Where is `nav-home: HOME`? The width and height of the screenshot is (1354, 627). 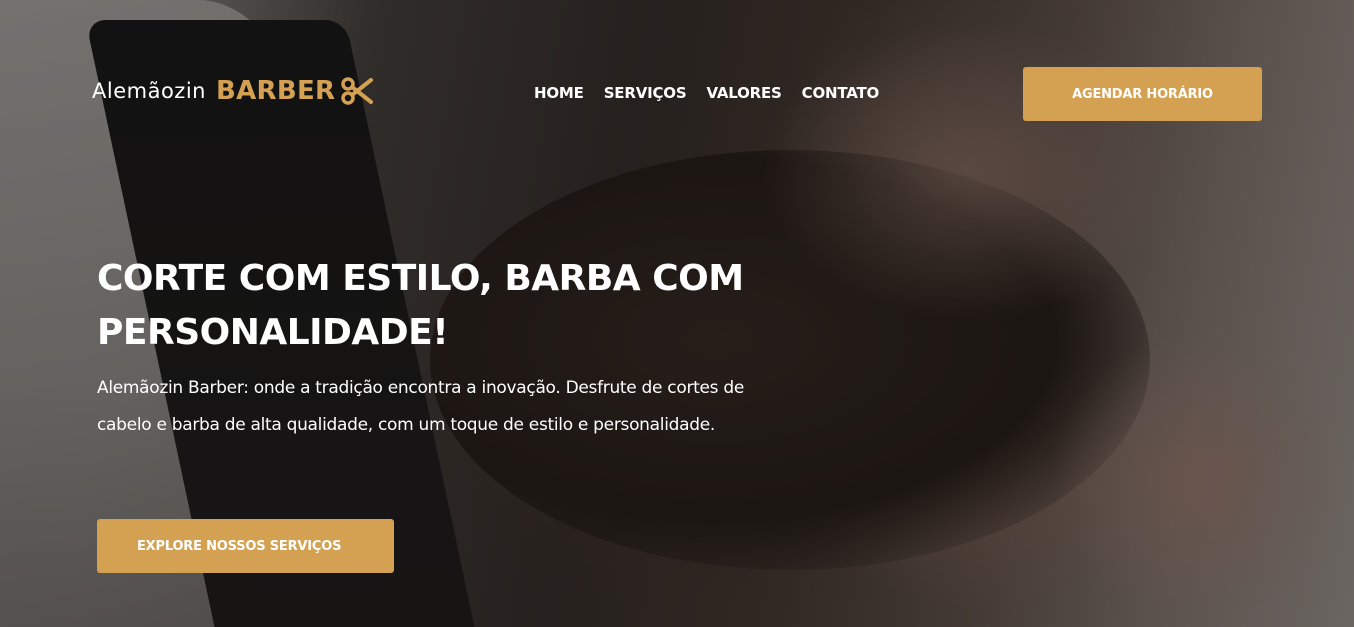 nav-home: HOME is located at coordinates (559, 93).